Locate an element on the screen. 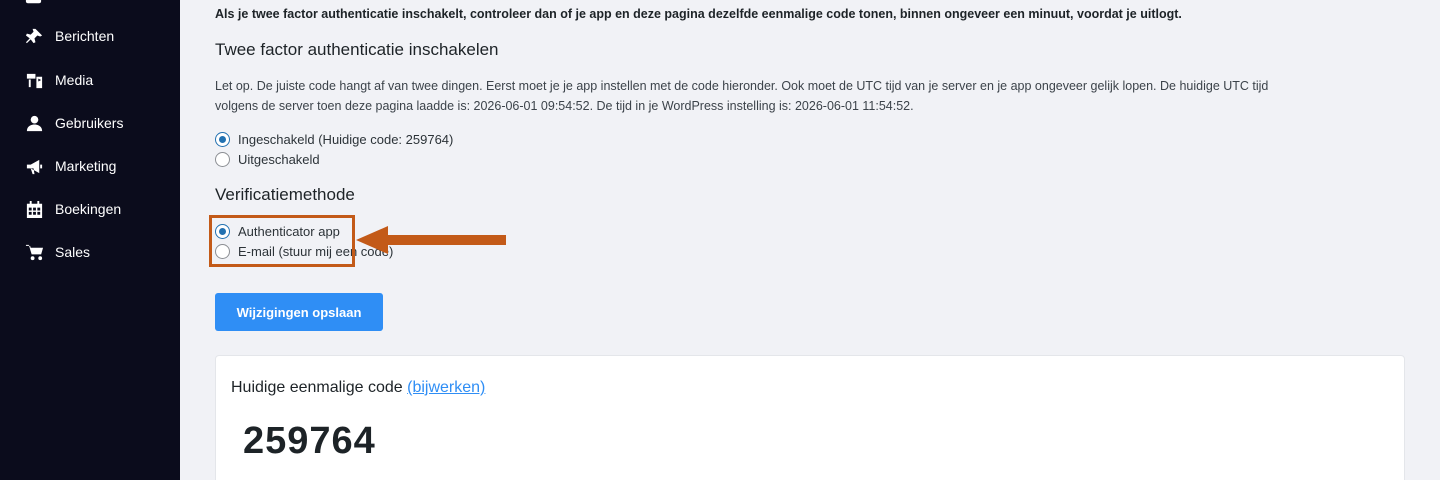  calendar-icon is located at coordinates (34, 209).